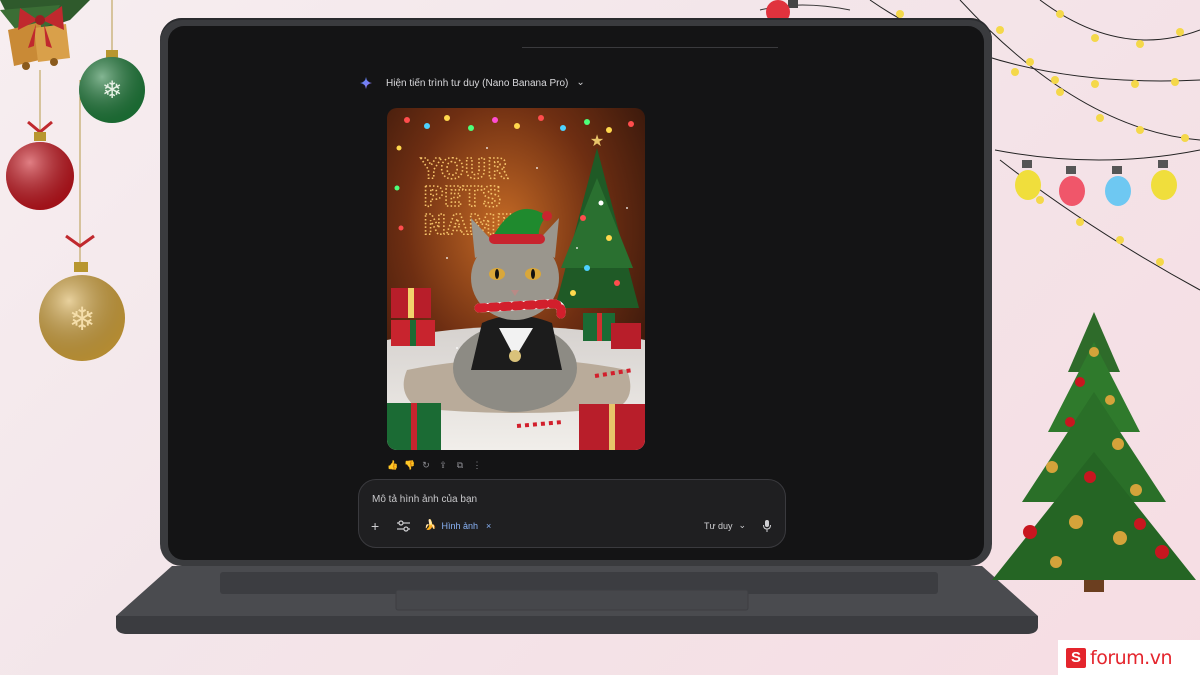 This screenshot has width=1200, height=675. I want to click on thinking-header-label: Hiện tiến trình tư duy (Nano Banana Pro), so click(477, 83).